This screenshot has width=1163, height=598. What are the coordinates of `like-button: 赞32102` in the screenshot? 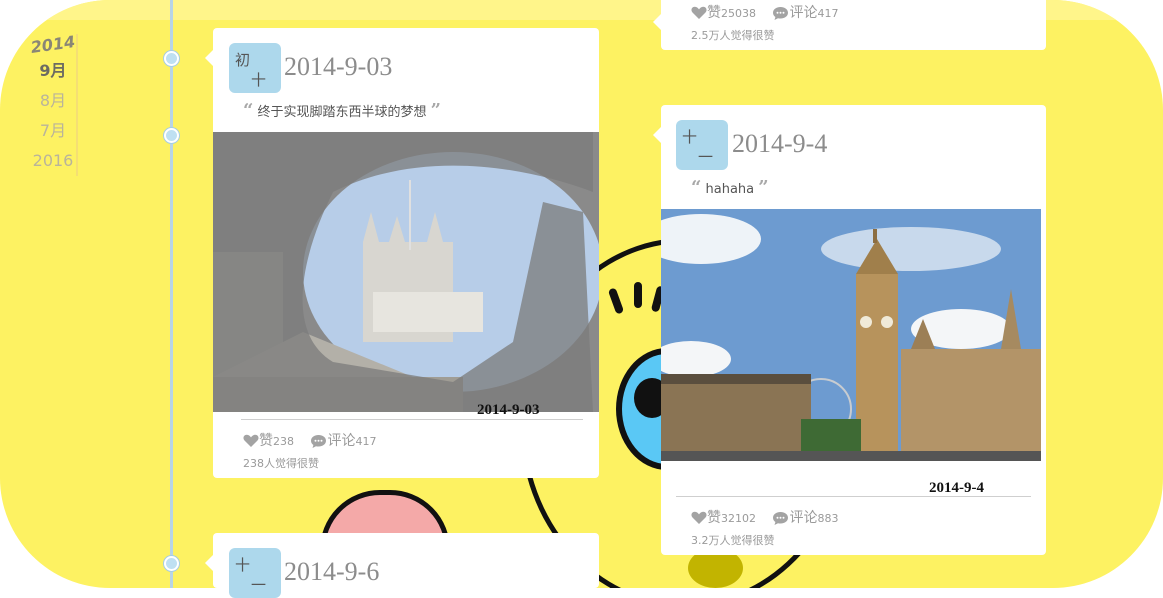 It's located at (725, 518).